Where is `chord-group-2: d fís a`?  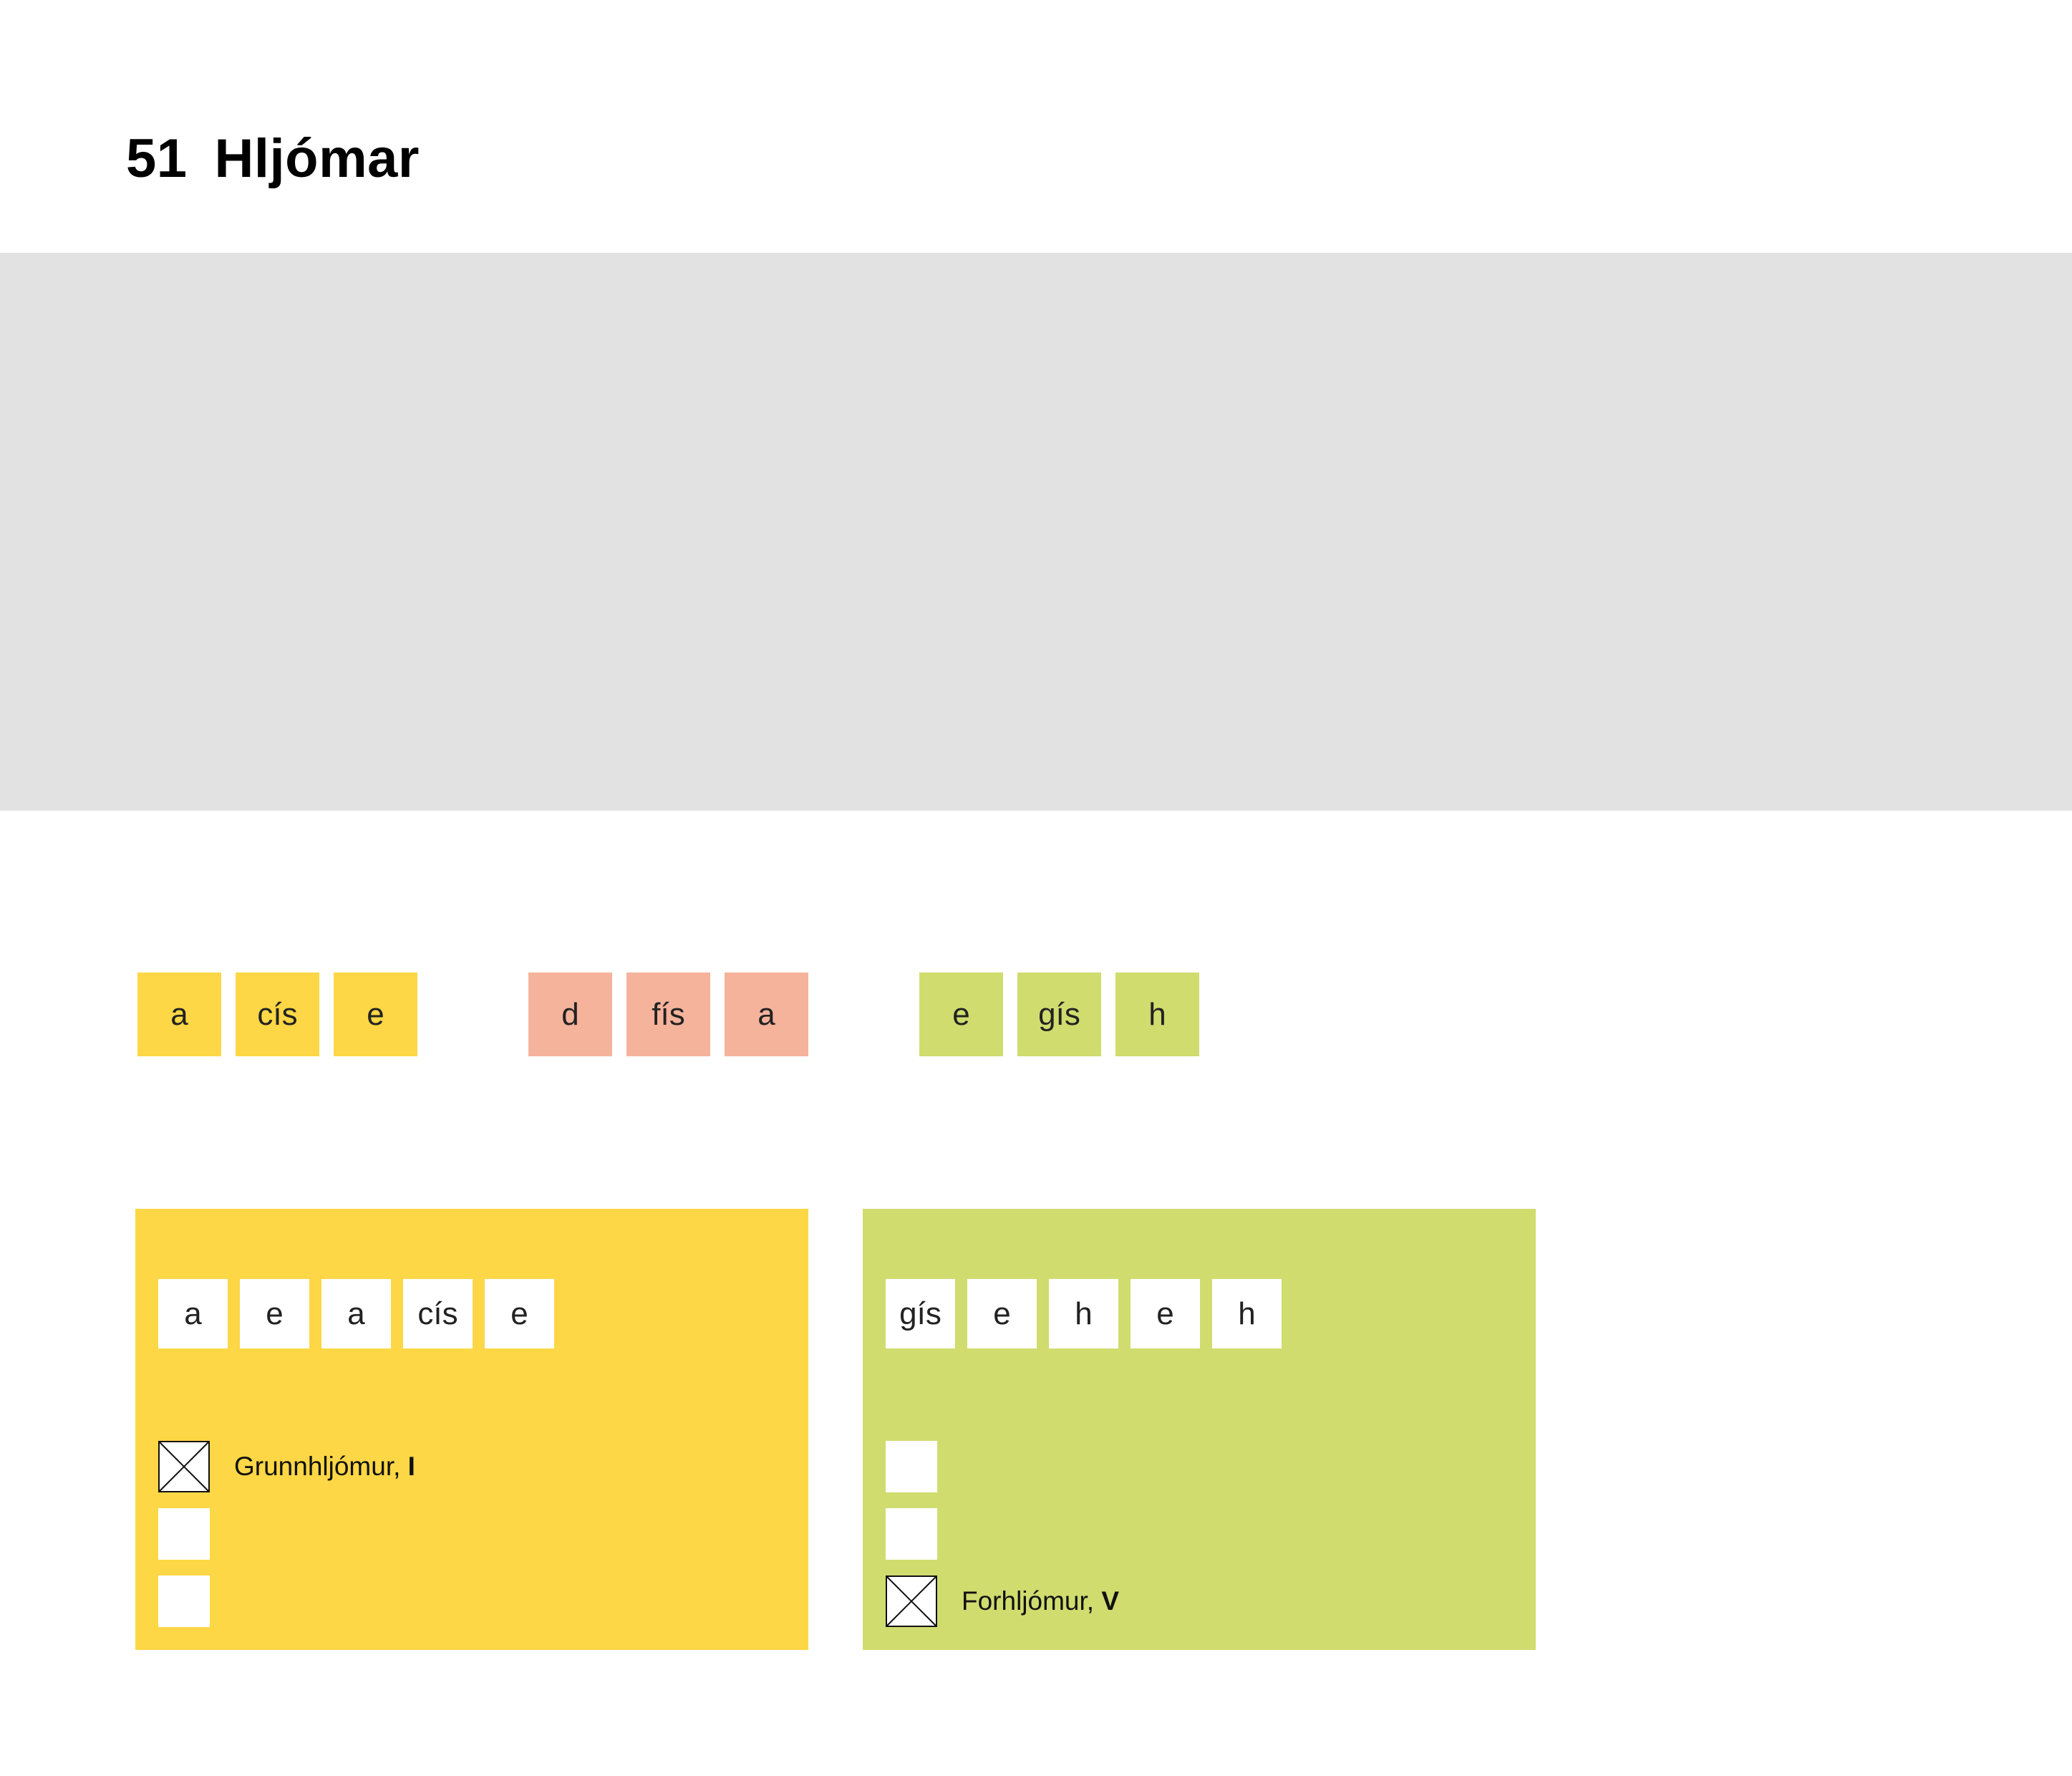
chord-group-2: d fís a is located at coordinates (668, 1014).